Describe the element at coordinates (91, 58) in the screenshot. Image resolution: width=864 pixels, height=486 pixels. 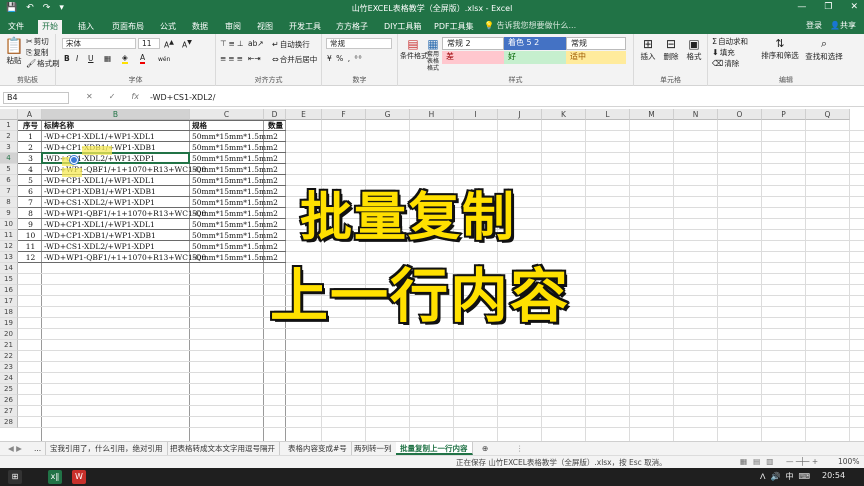
I see `underline-button: U` at that location.